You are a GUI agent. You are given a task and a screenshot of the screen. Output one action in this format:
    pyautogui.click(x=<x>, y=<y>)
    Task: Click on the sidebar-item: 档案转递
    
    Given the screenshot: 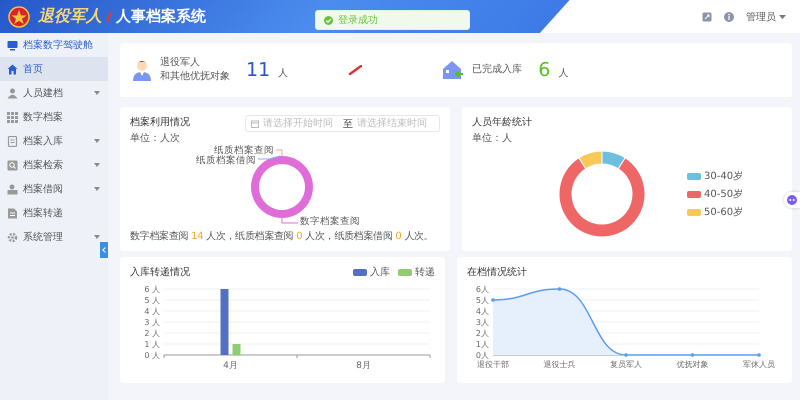 What is the action you would take?
    pyautogui.click(x=54, y=213)
    